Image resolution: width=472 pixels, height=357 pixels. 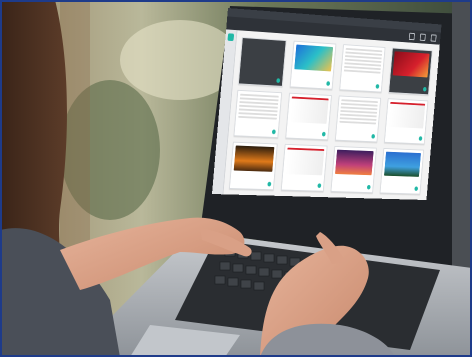 What do you see at coordinates (422, 37) in the screenshot?
I see `search-icon` at bounding box center [422, 37].